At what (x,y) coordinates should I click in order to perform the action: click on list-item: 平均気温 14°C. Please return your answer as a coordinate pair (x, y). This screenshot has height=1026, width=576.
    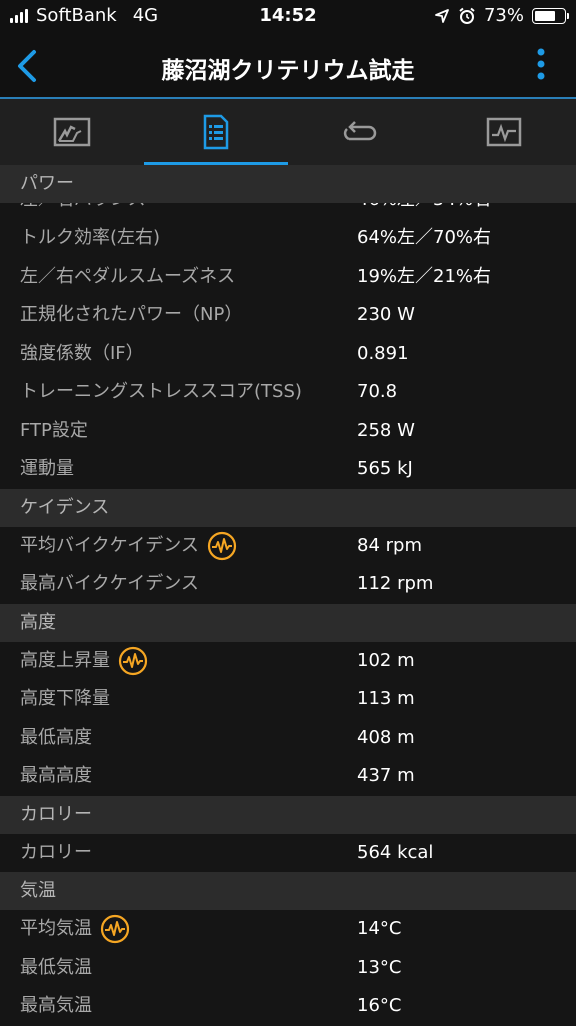
    Looking at the image, I should click on (288, 929).